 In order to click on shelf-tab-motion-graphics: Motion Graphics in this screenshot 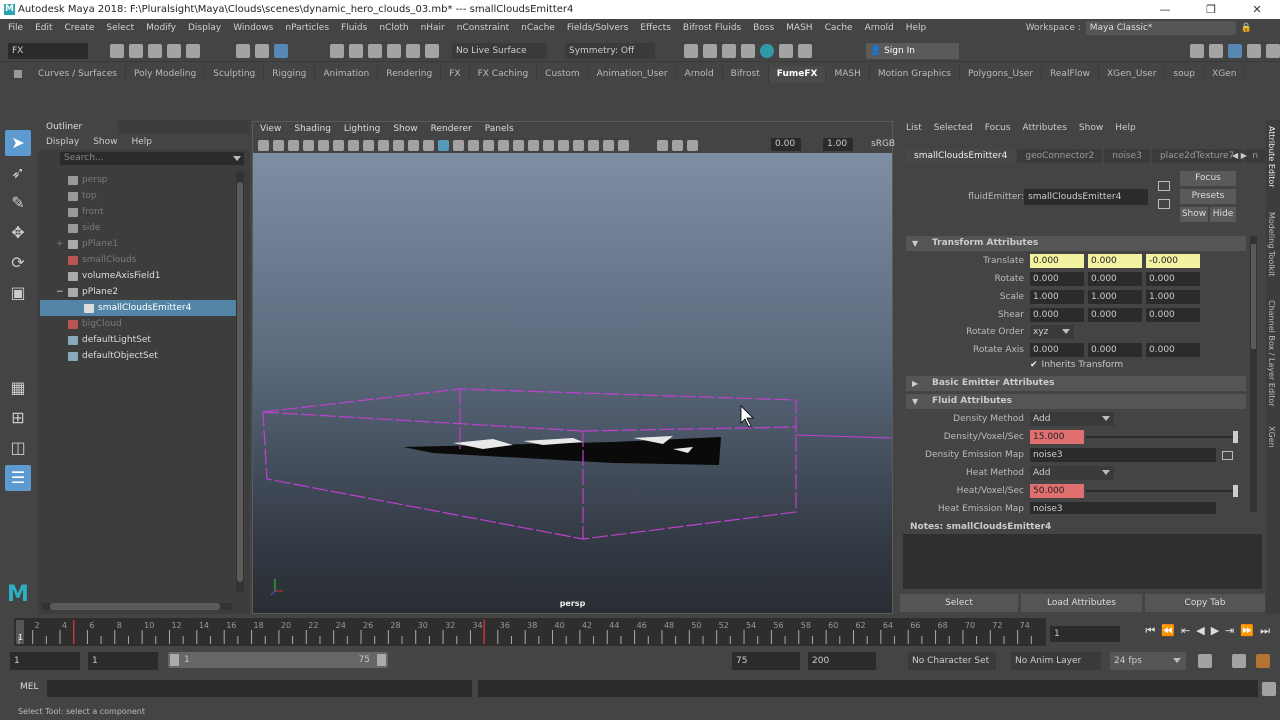, I will do `click(915, 74)`.